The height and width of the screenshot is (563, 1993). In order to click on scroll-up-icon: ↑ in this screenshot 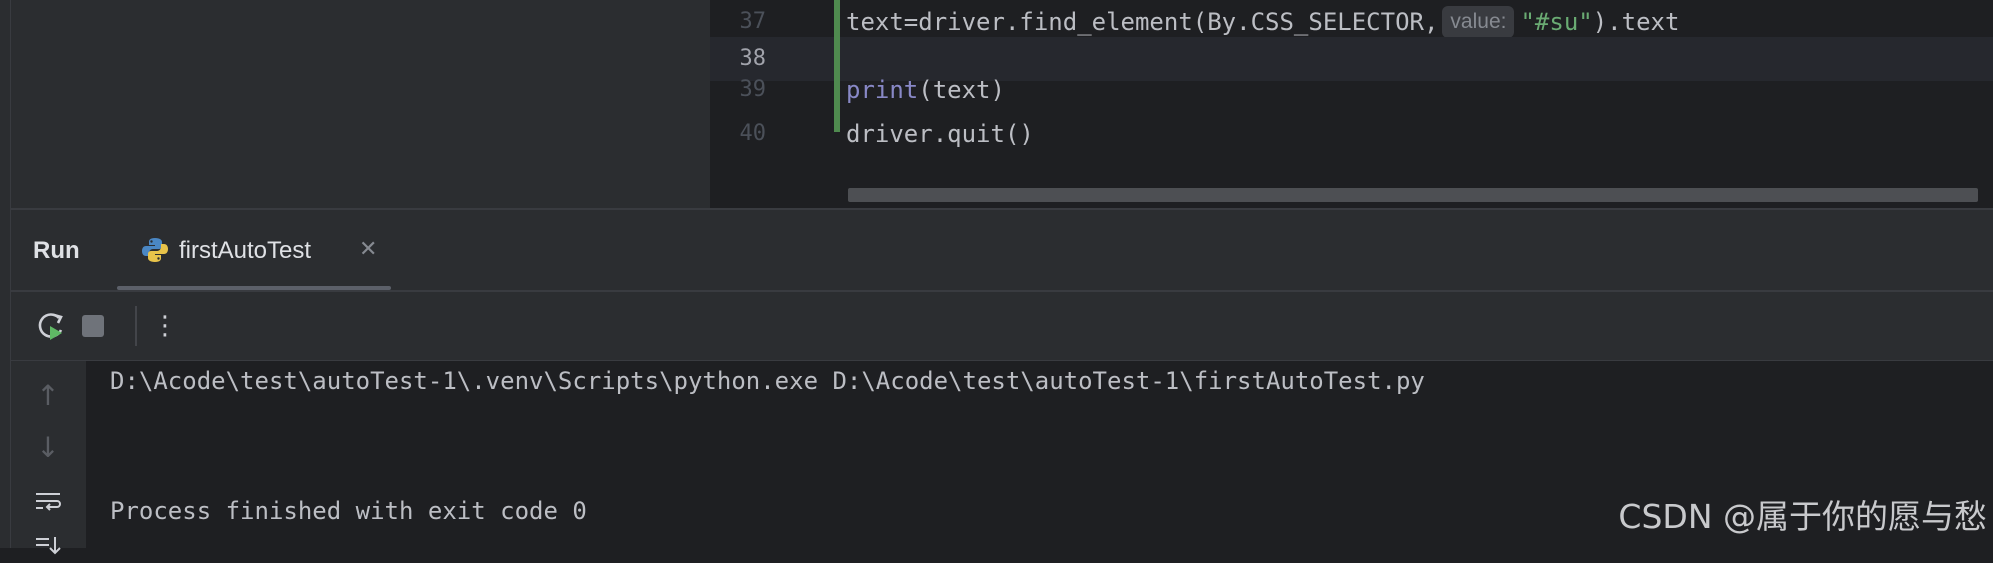, I will do `click(48, 396)`.